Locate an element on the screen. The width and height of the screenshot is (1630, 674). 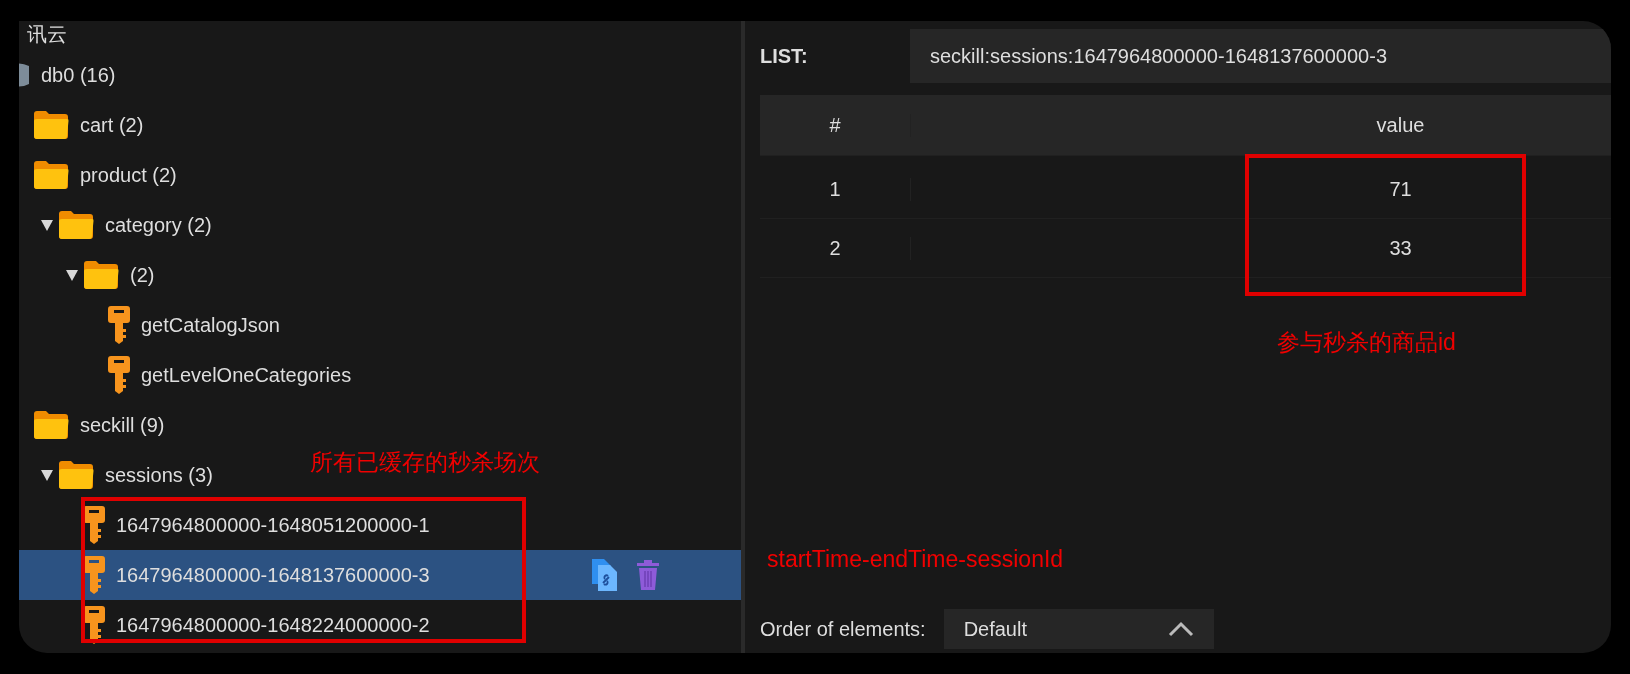
annotation-text: 所有已缓存的秒杀场次 is located at coordinates (425, 462).